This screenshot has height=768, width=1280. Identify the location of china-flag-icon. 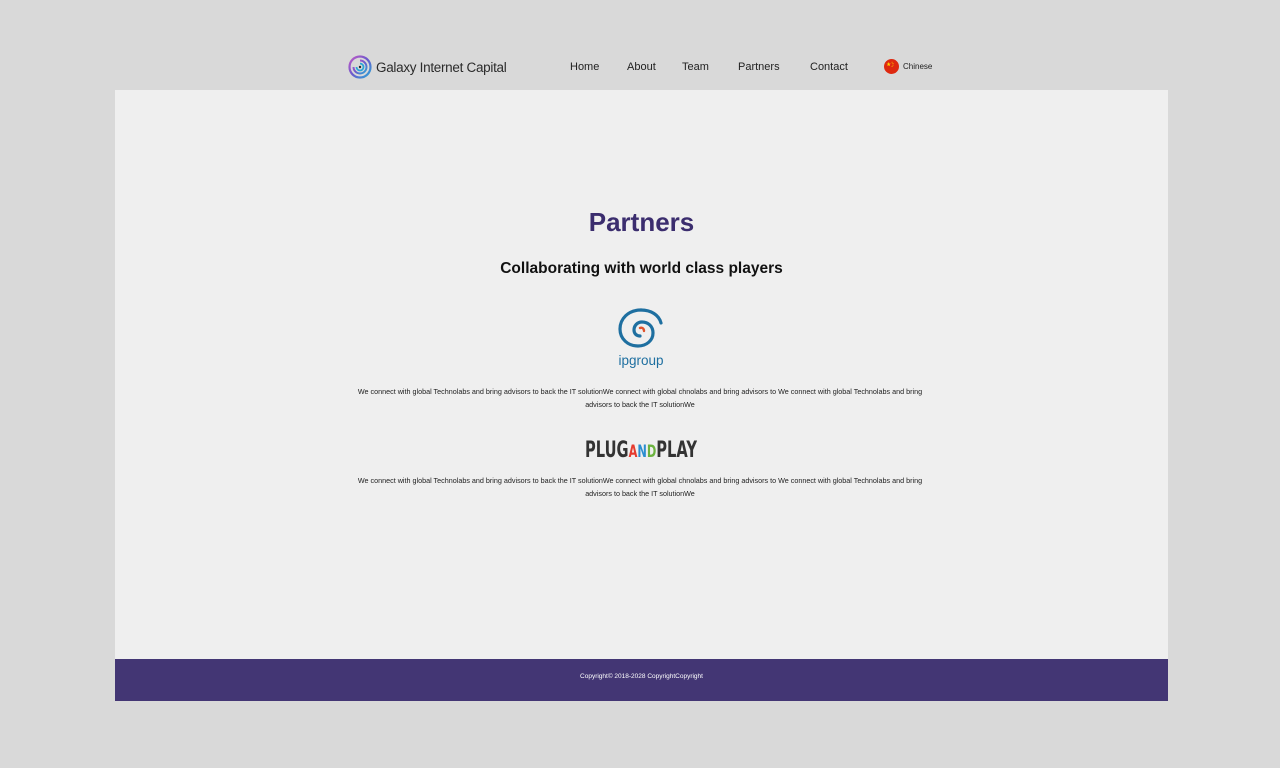
(891, 66).